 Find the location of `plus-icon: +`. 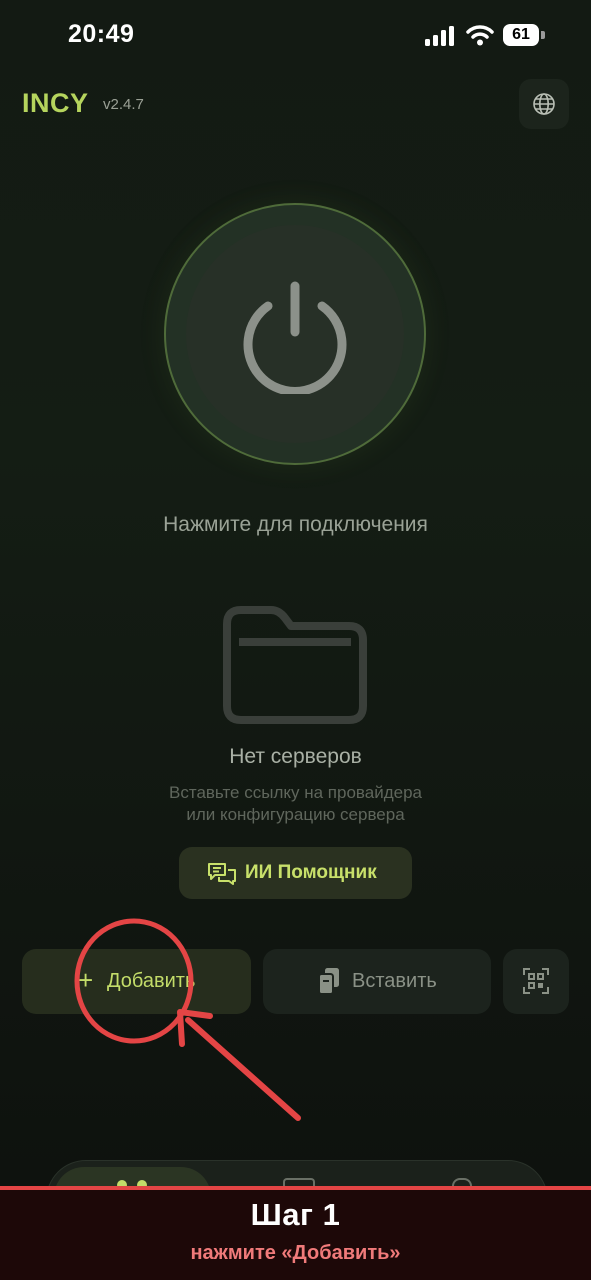

plus-icon: + is located at coordinates (86, 980).